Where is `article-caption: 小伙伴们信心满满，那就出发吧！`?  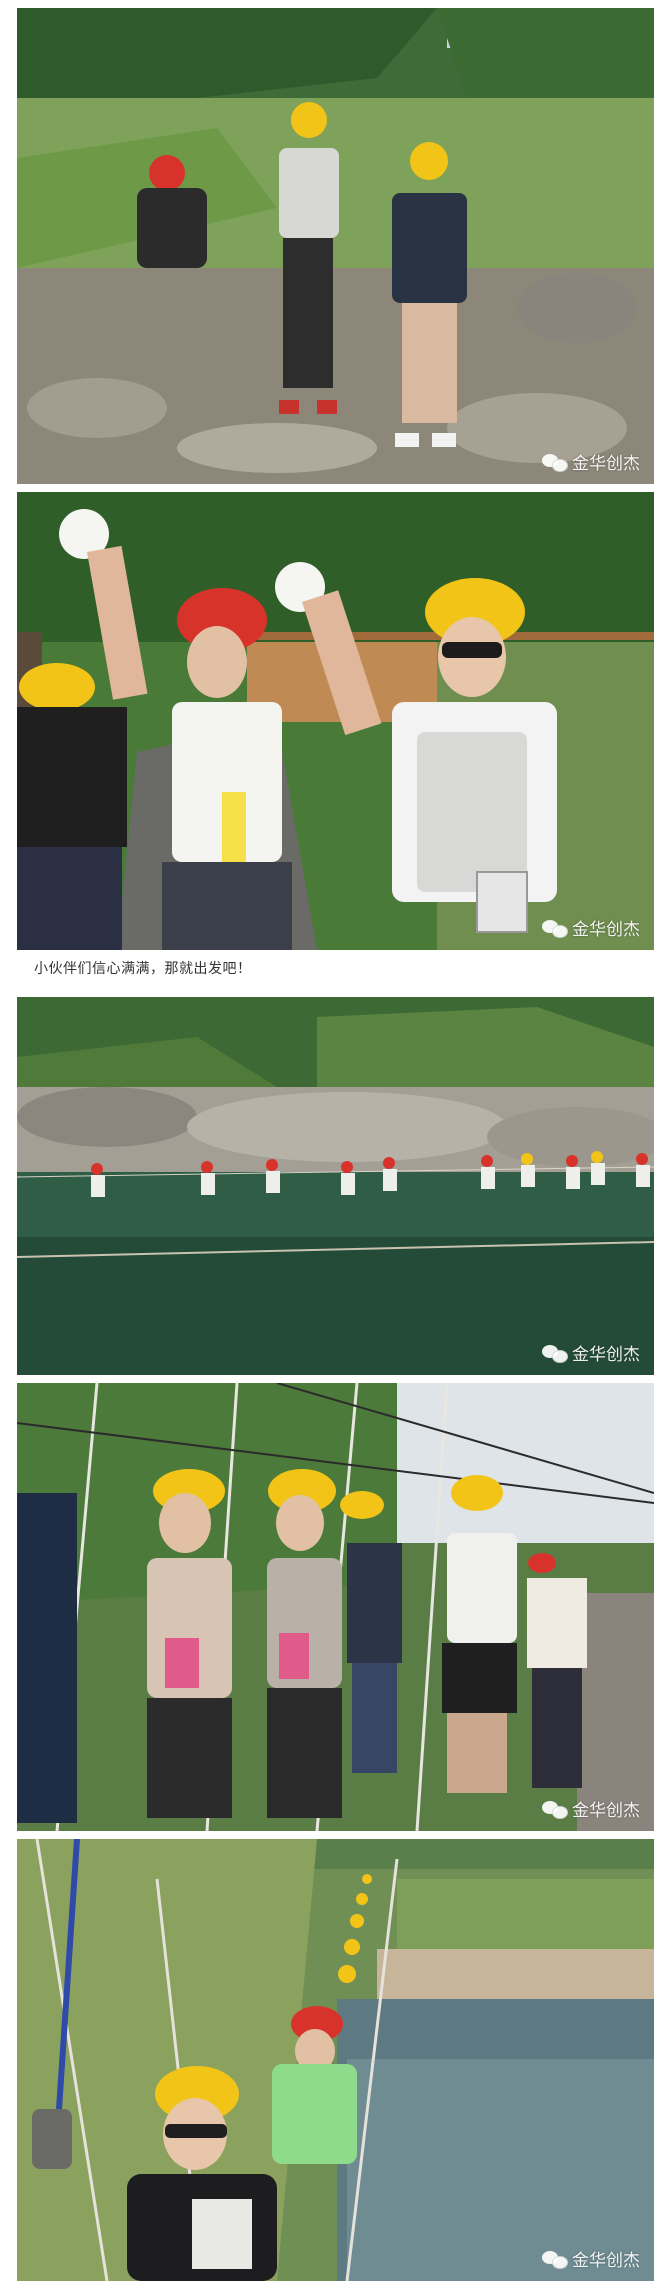
article-caption: 小伙伴们信心满满，那就出发吧！ is located at coordinates (143, 969).